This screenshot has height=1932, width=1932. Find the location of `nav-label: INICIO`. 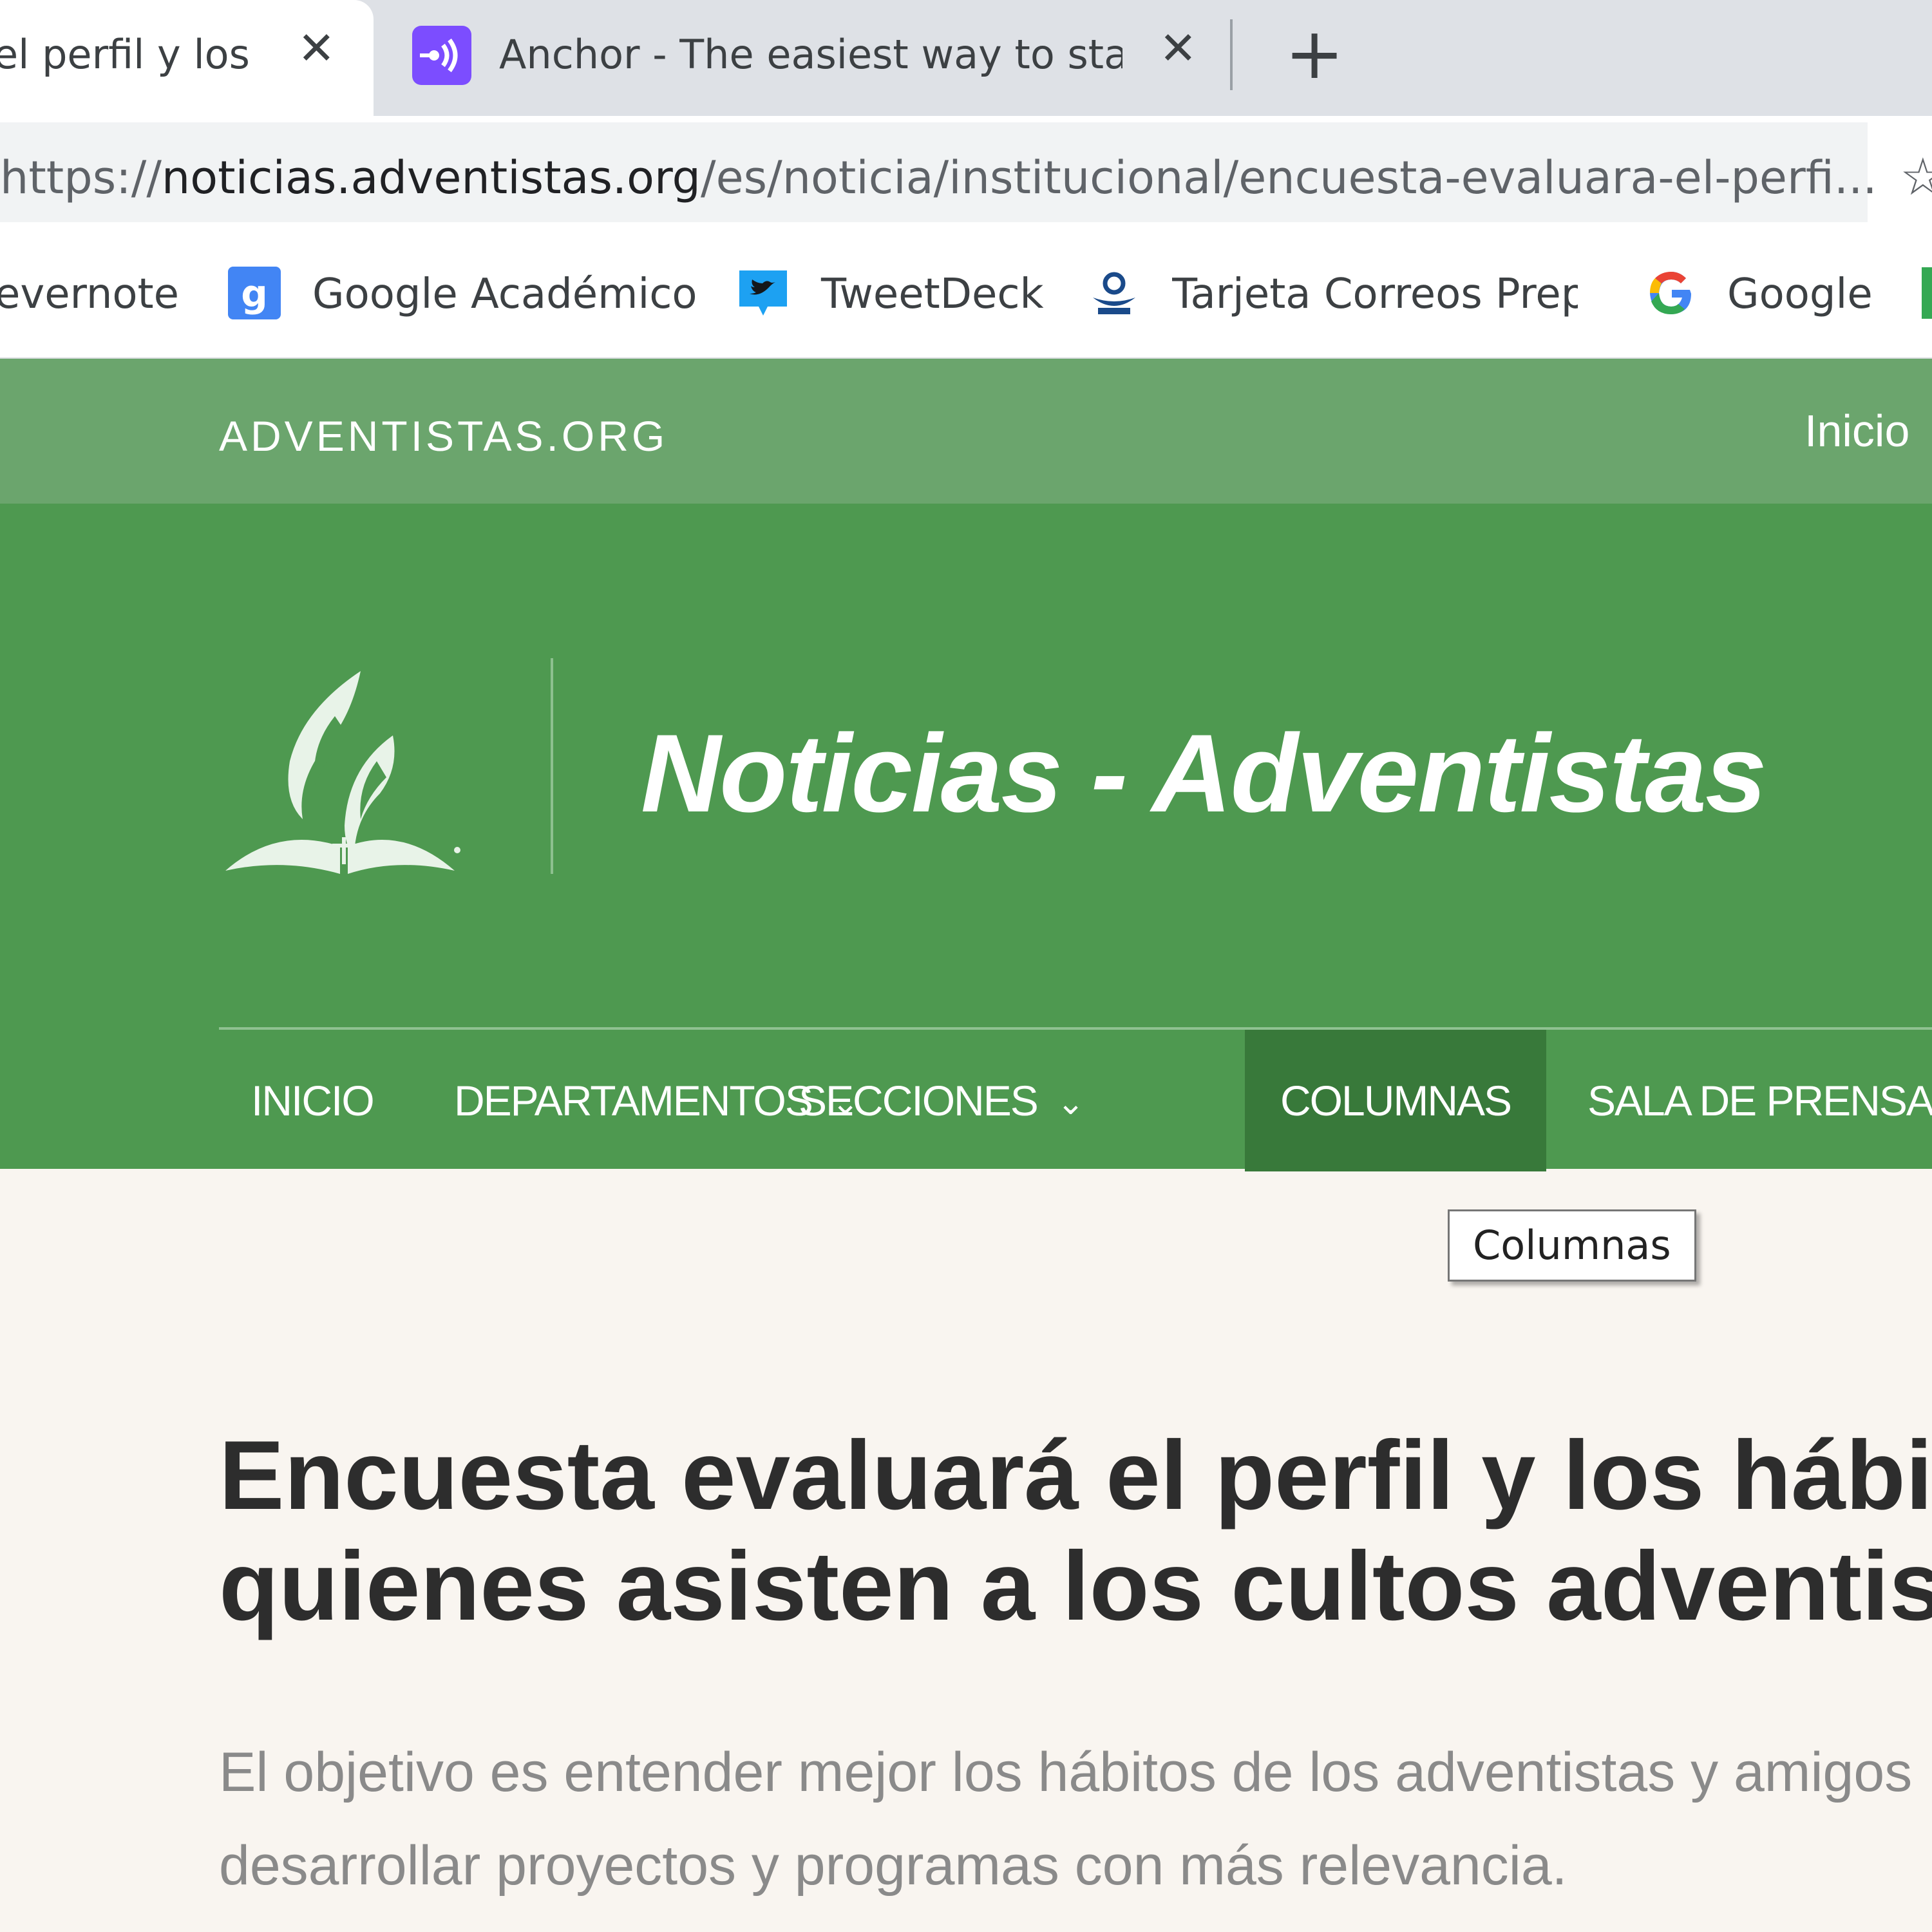

nav-label: INICIO is located at coordinates (313, 1100).